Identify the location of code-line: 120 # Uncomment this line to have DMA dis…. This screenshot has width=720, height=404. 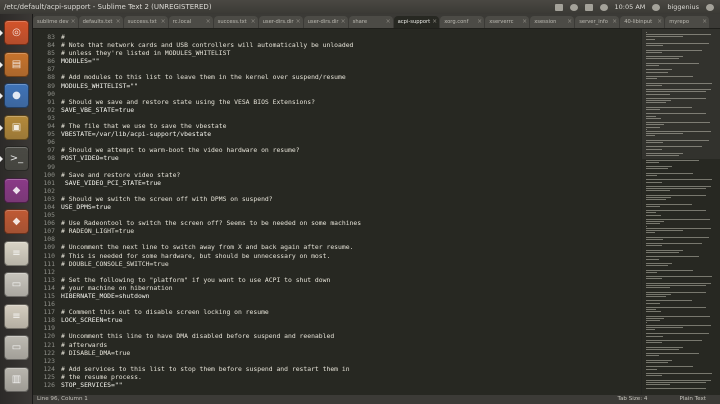
(337, 336).